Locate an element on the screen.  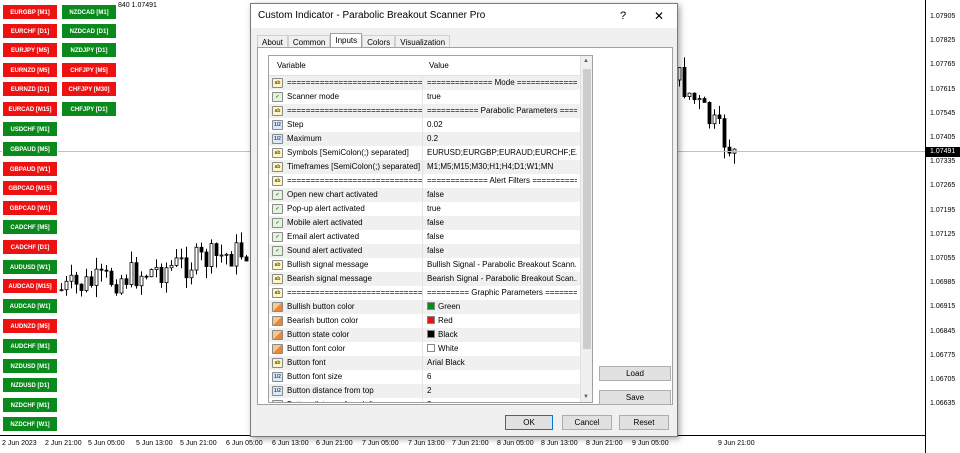
scanner-button: AUDNZD [M5] is located at coordinates (30, 326).